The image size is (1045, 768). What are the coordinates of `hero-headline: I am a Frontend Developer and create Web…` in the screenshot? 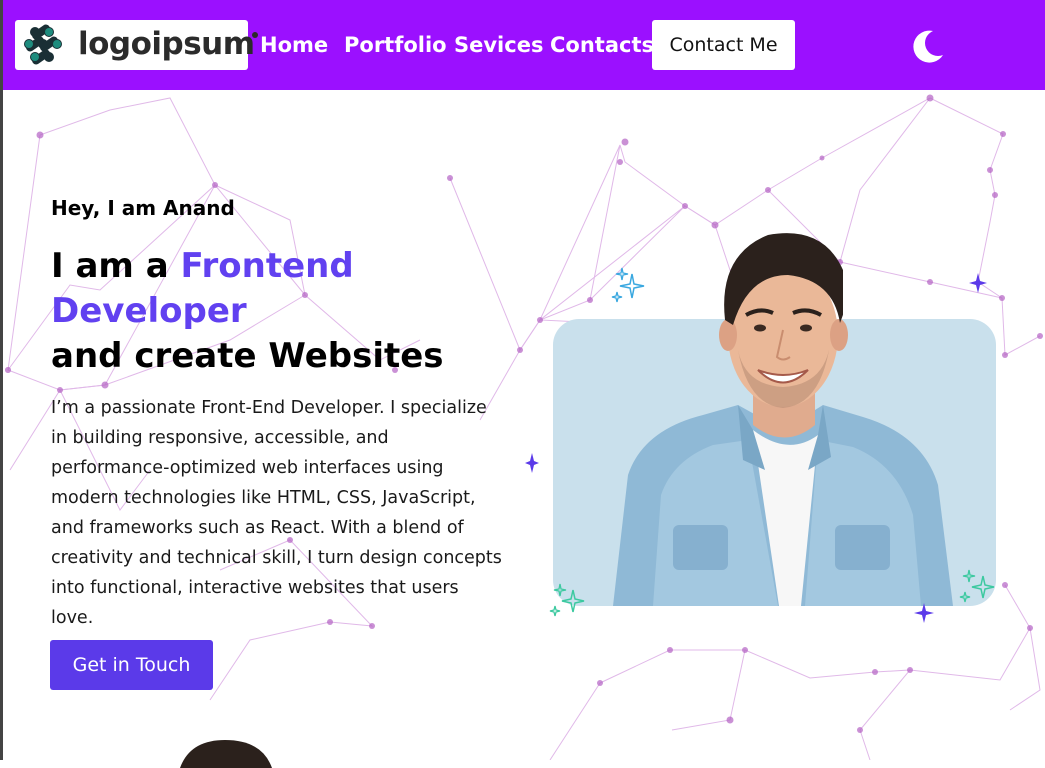 It's located at (261, 311).